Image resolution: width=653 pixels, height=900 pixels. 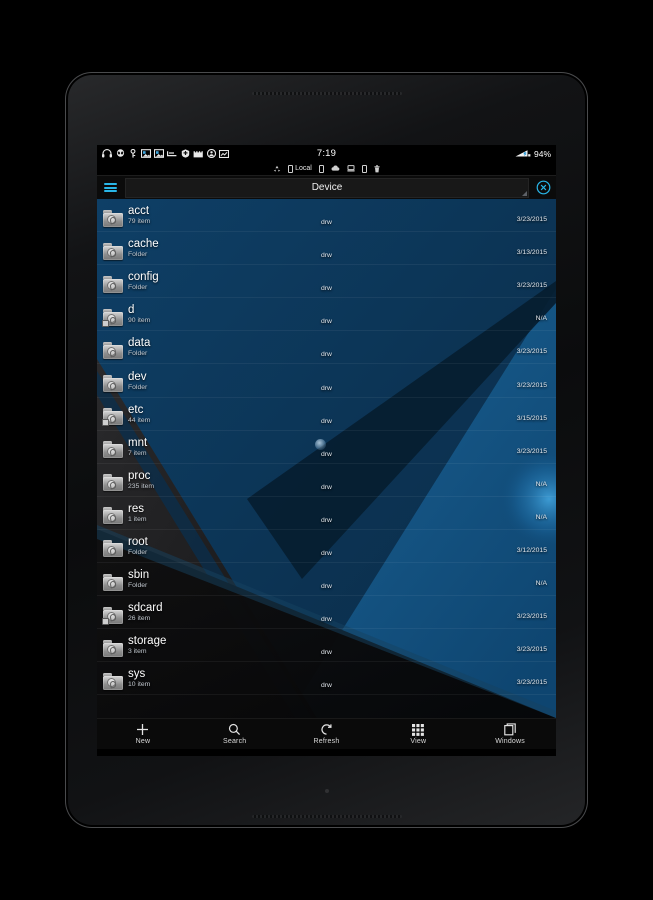 I want to click on path-input: Device, so click(x=327, y=187).